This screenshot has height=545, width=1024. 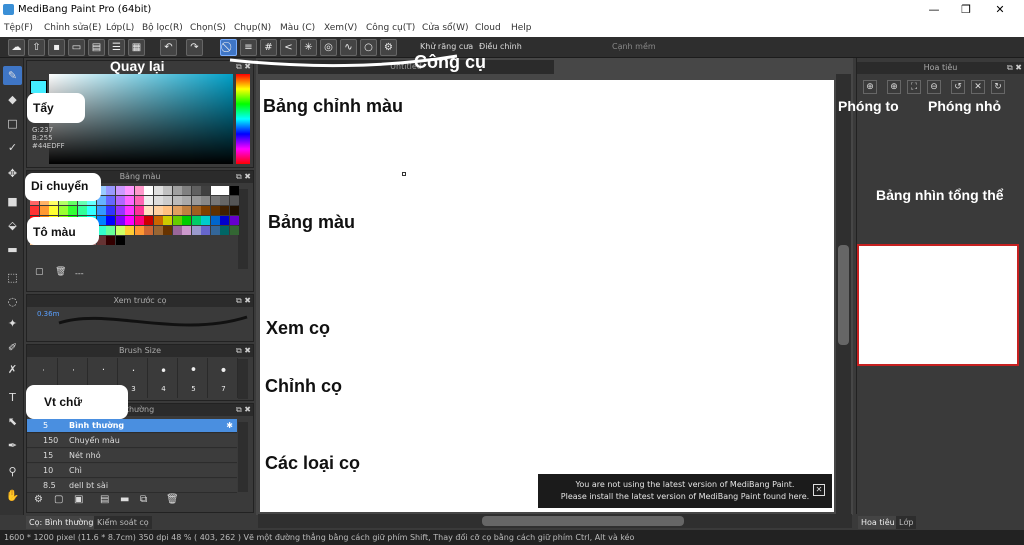 I want to click on gear-icon: ✱, so click(x=229, y=426).